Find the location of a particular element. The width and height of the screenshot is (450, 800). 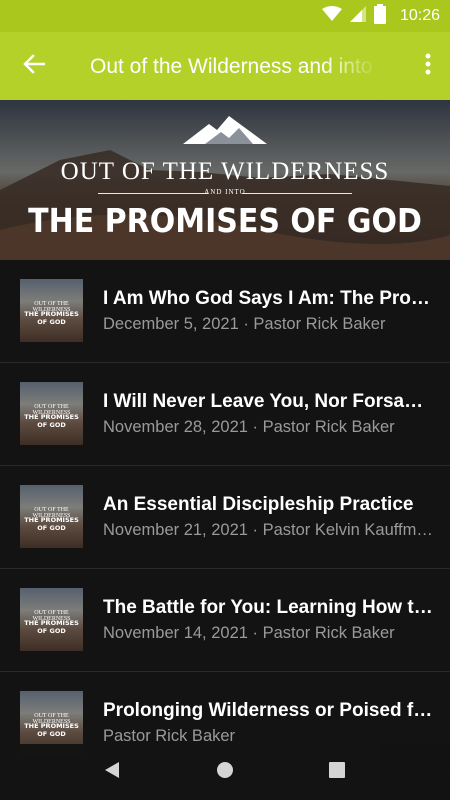

nav-back-icon is located at coordinates (112, 772).